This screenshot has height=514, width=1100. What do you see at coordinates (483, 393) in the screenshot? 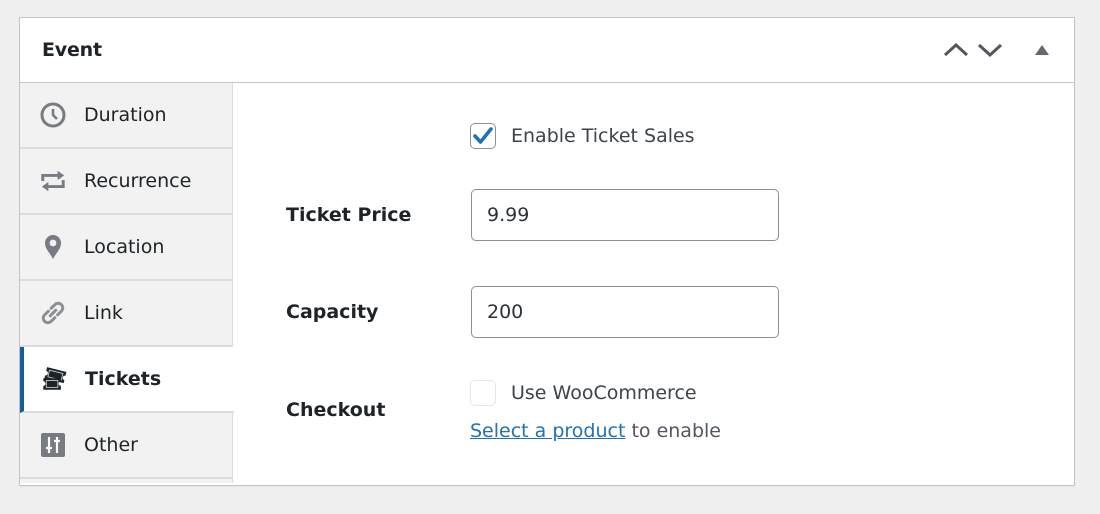
I see `use-woocommerce-checkbox` at bounding box center [483, 393].